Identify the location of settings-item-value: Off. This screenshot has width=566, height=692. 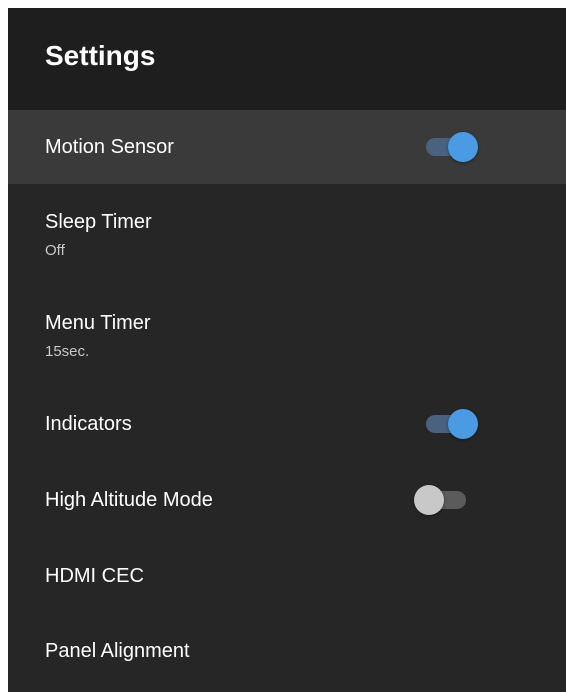
(55, 250).